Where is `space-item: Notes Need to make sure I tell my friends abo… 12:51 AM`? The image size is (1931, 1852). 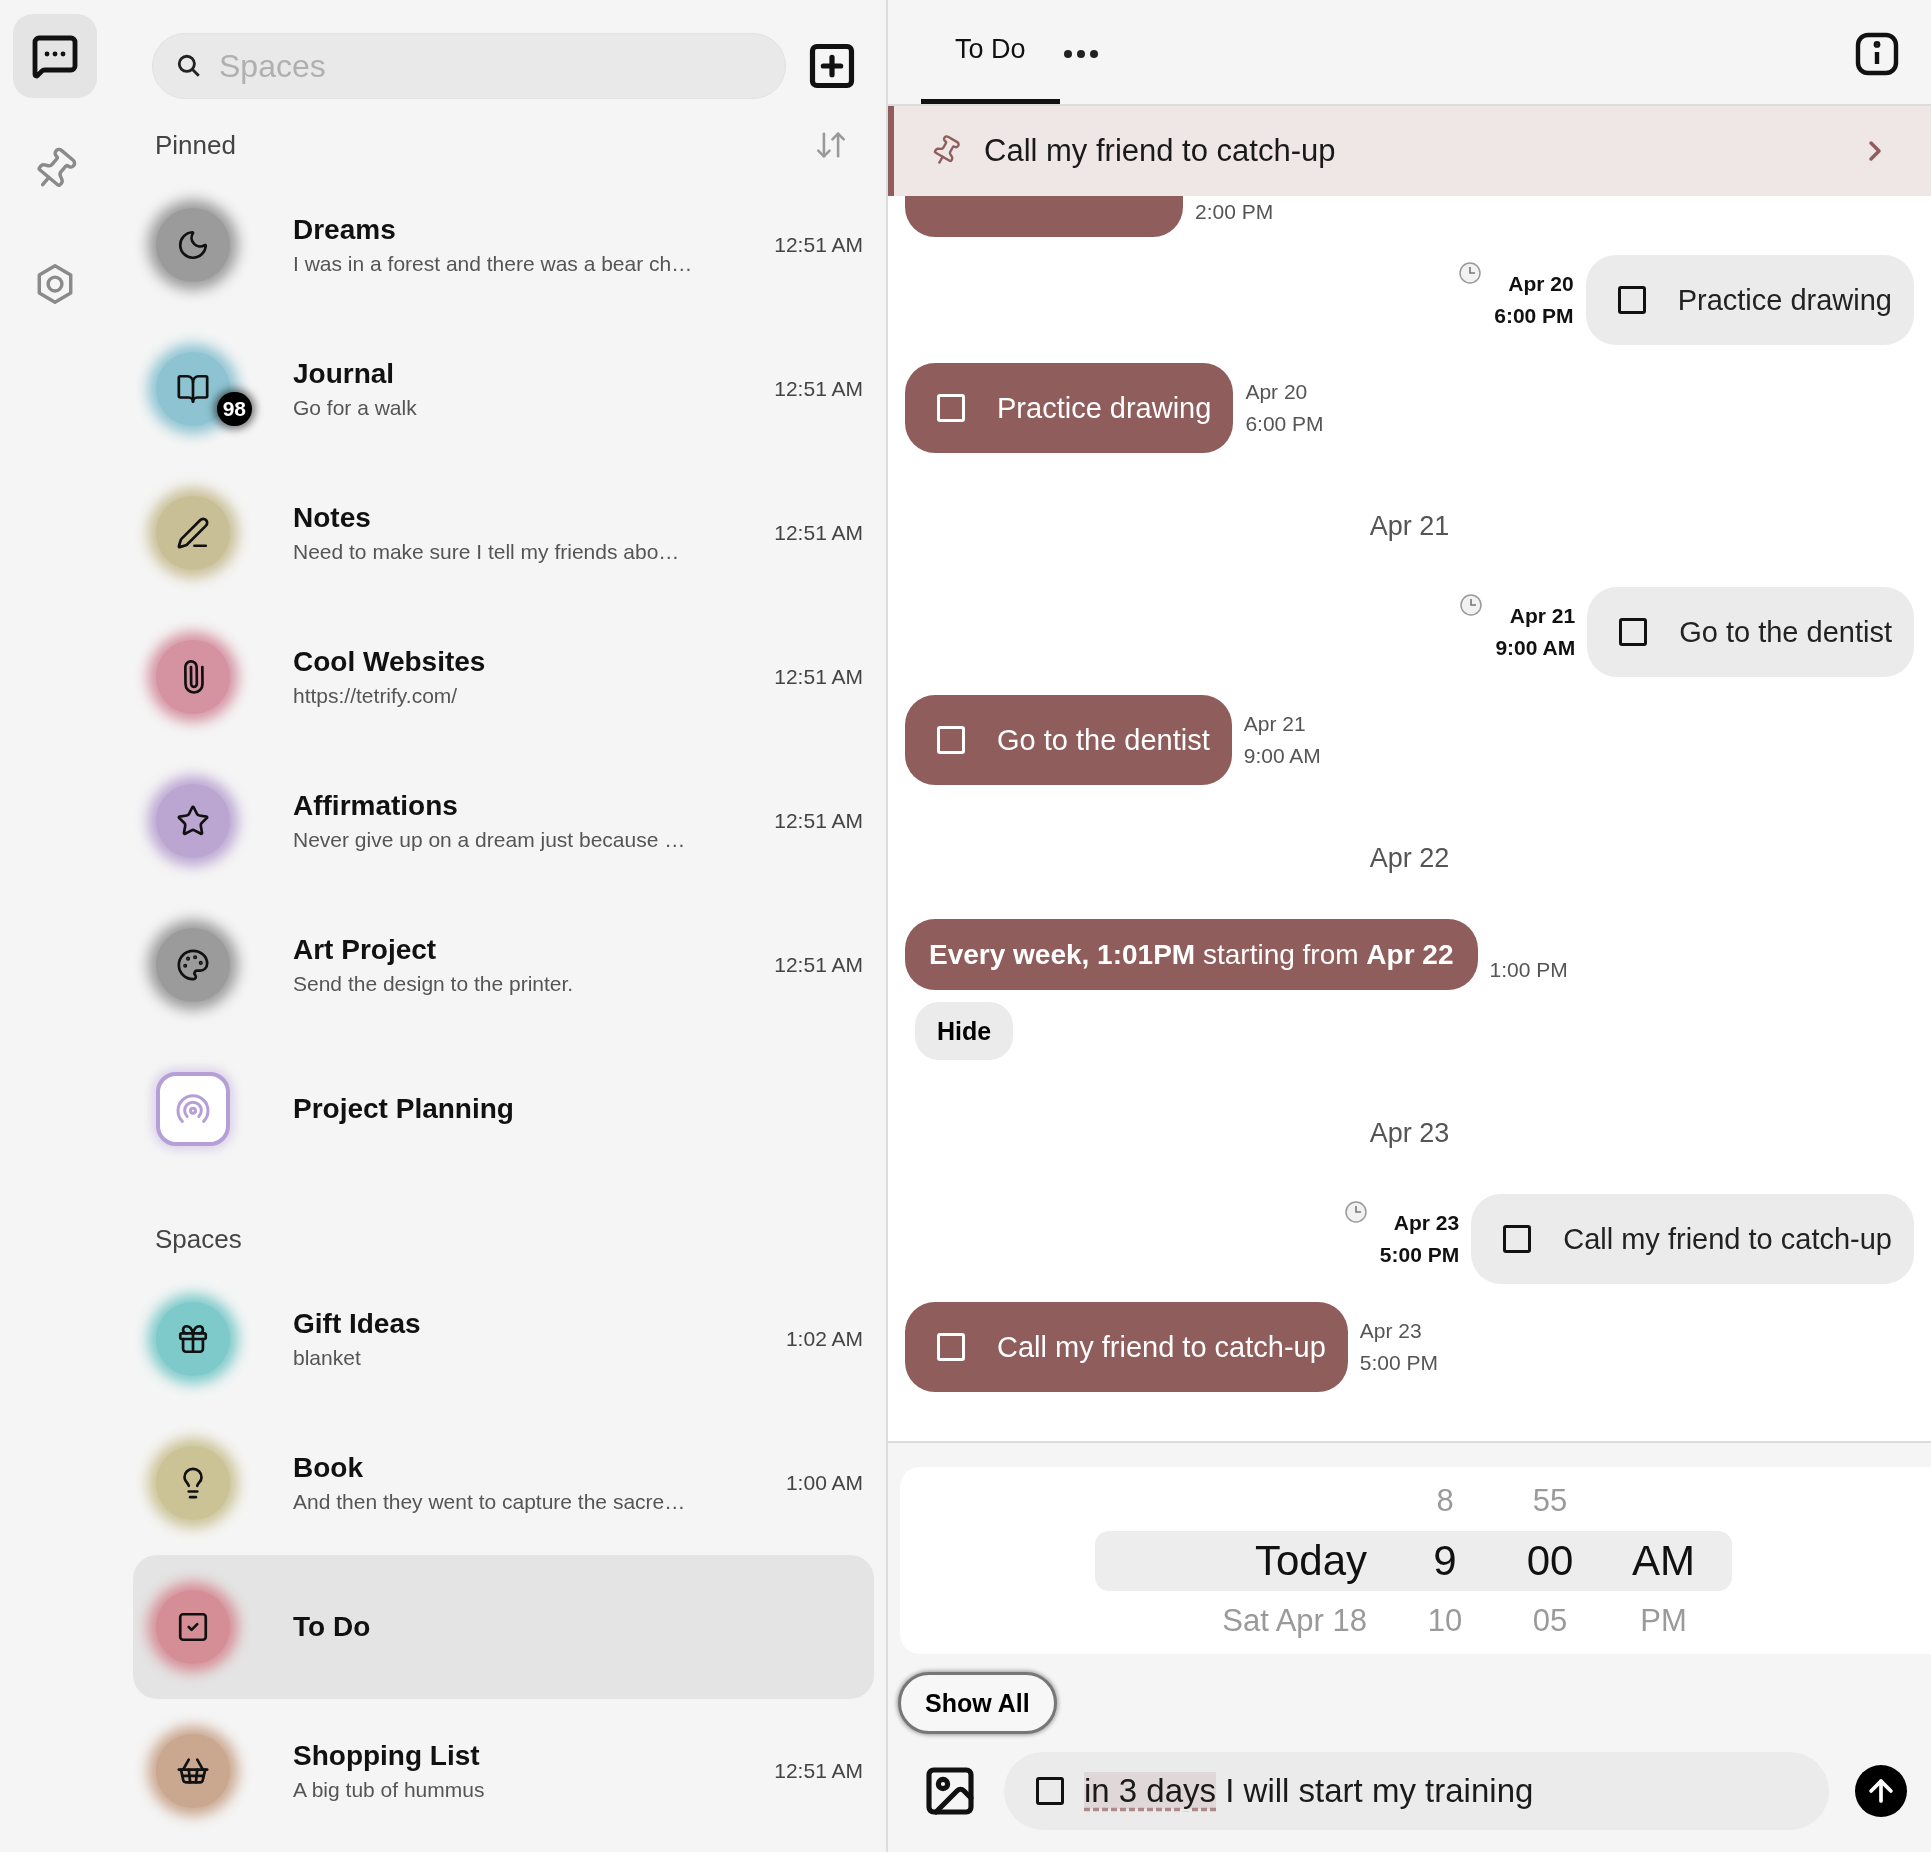
space-item: Notes Need to make sure I tell my friends abo… 12:51 AM is located at coordinates (503, 533).